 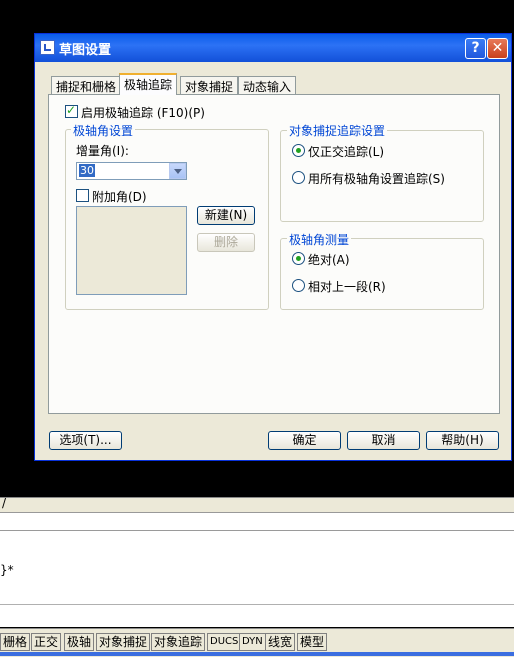 What do you see at coordinates (346, 151) in the screenshot?
I see `ortho-only-label: 仅正交追踪(L)` at bounding box center [346, 151].